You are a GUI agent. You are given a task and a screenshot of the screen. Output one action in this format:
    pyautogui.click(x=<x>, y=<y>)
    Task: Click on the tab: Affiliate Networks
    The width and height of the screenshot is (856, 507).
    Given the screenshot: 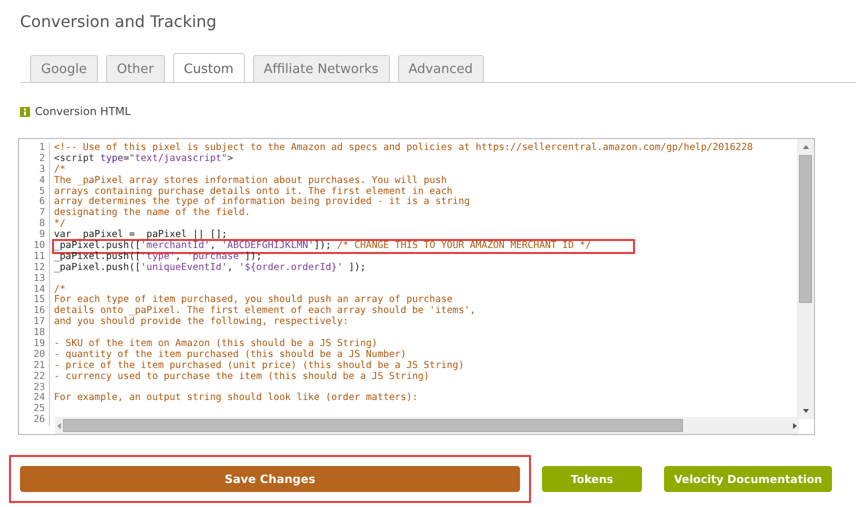 What is the action you would take?
    pyautogui.click(x=321, y=68)
    